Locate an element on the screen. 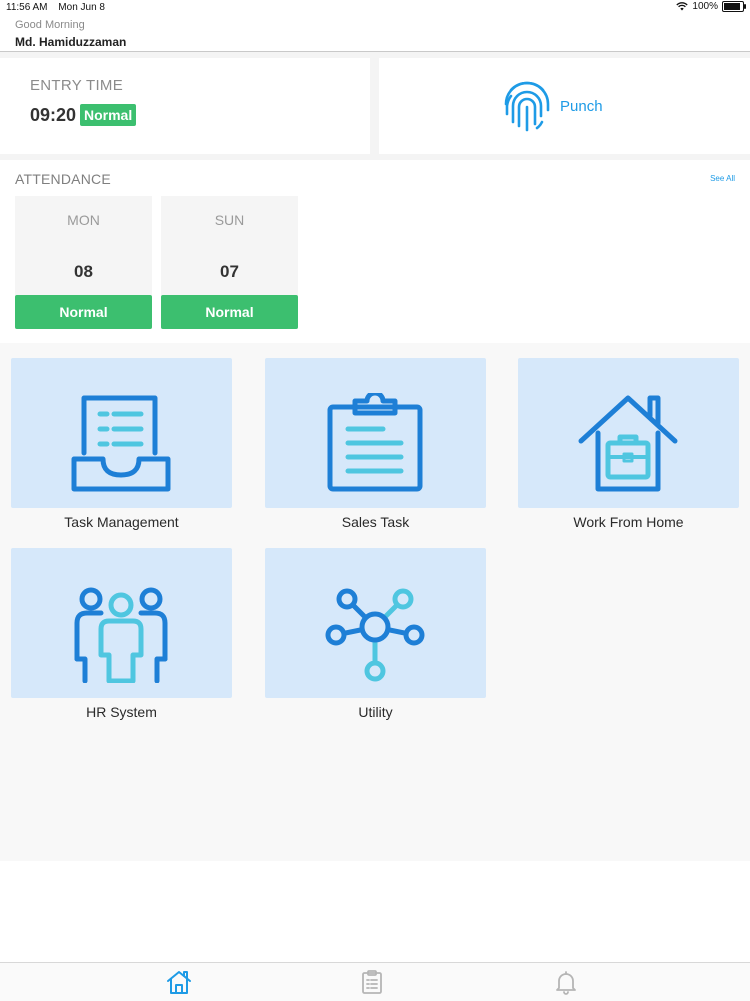  attendance-day-card: SUN 07 Normal is located at coordinates (229, 262).